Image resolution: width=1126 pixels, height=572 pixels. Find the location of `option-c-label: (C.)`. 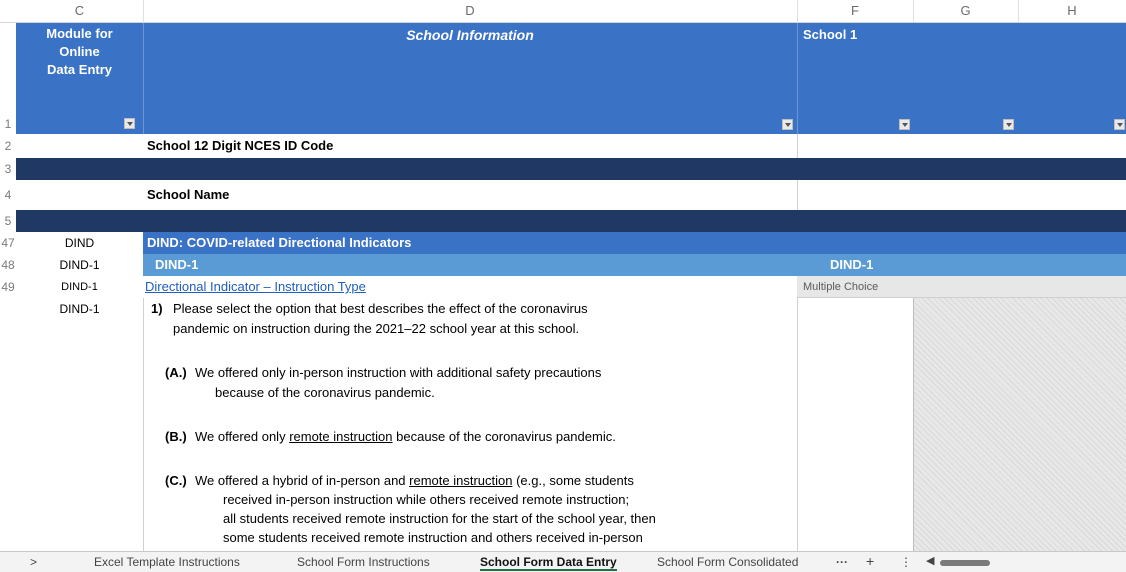

option-c-label: (C.) is located at coordinates (176, 480).